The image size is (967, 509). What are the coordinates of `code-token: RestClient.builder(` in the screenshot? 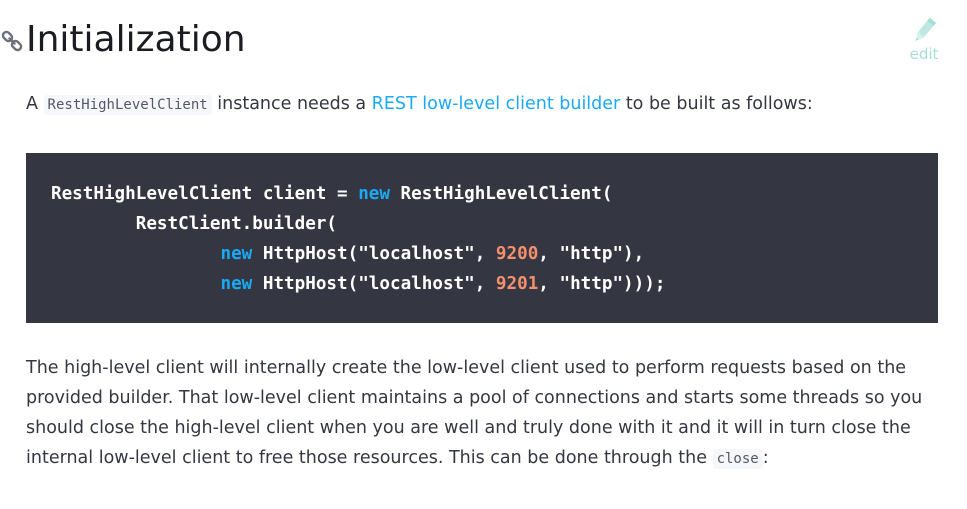 It's located at (194, 224).